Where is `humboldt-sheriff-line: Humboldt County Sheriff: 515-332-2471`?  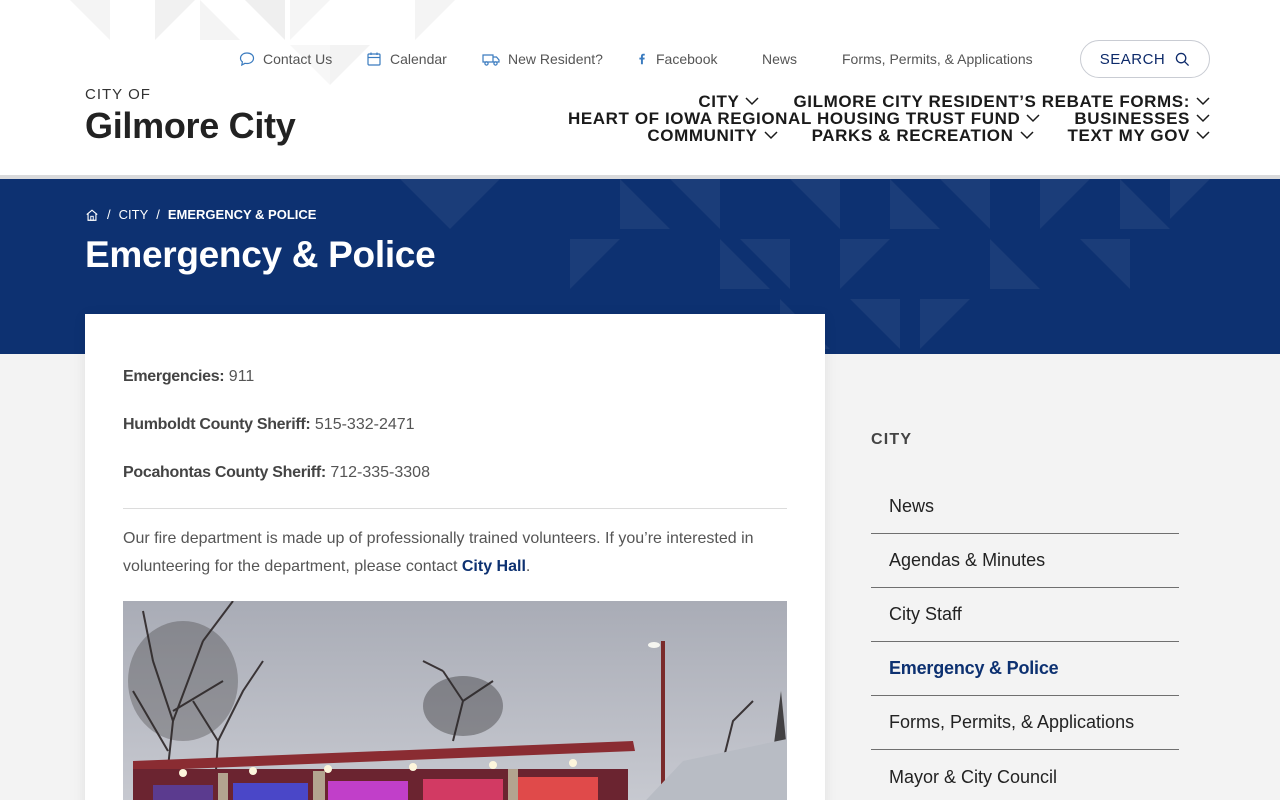 humboldt-sheriff-line: Humboldt County Sheriff: 515-332-2471 is located at coordinates (269, 425).